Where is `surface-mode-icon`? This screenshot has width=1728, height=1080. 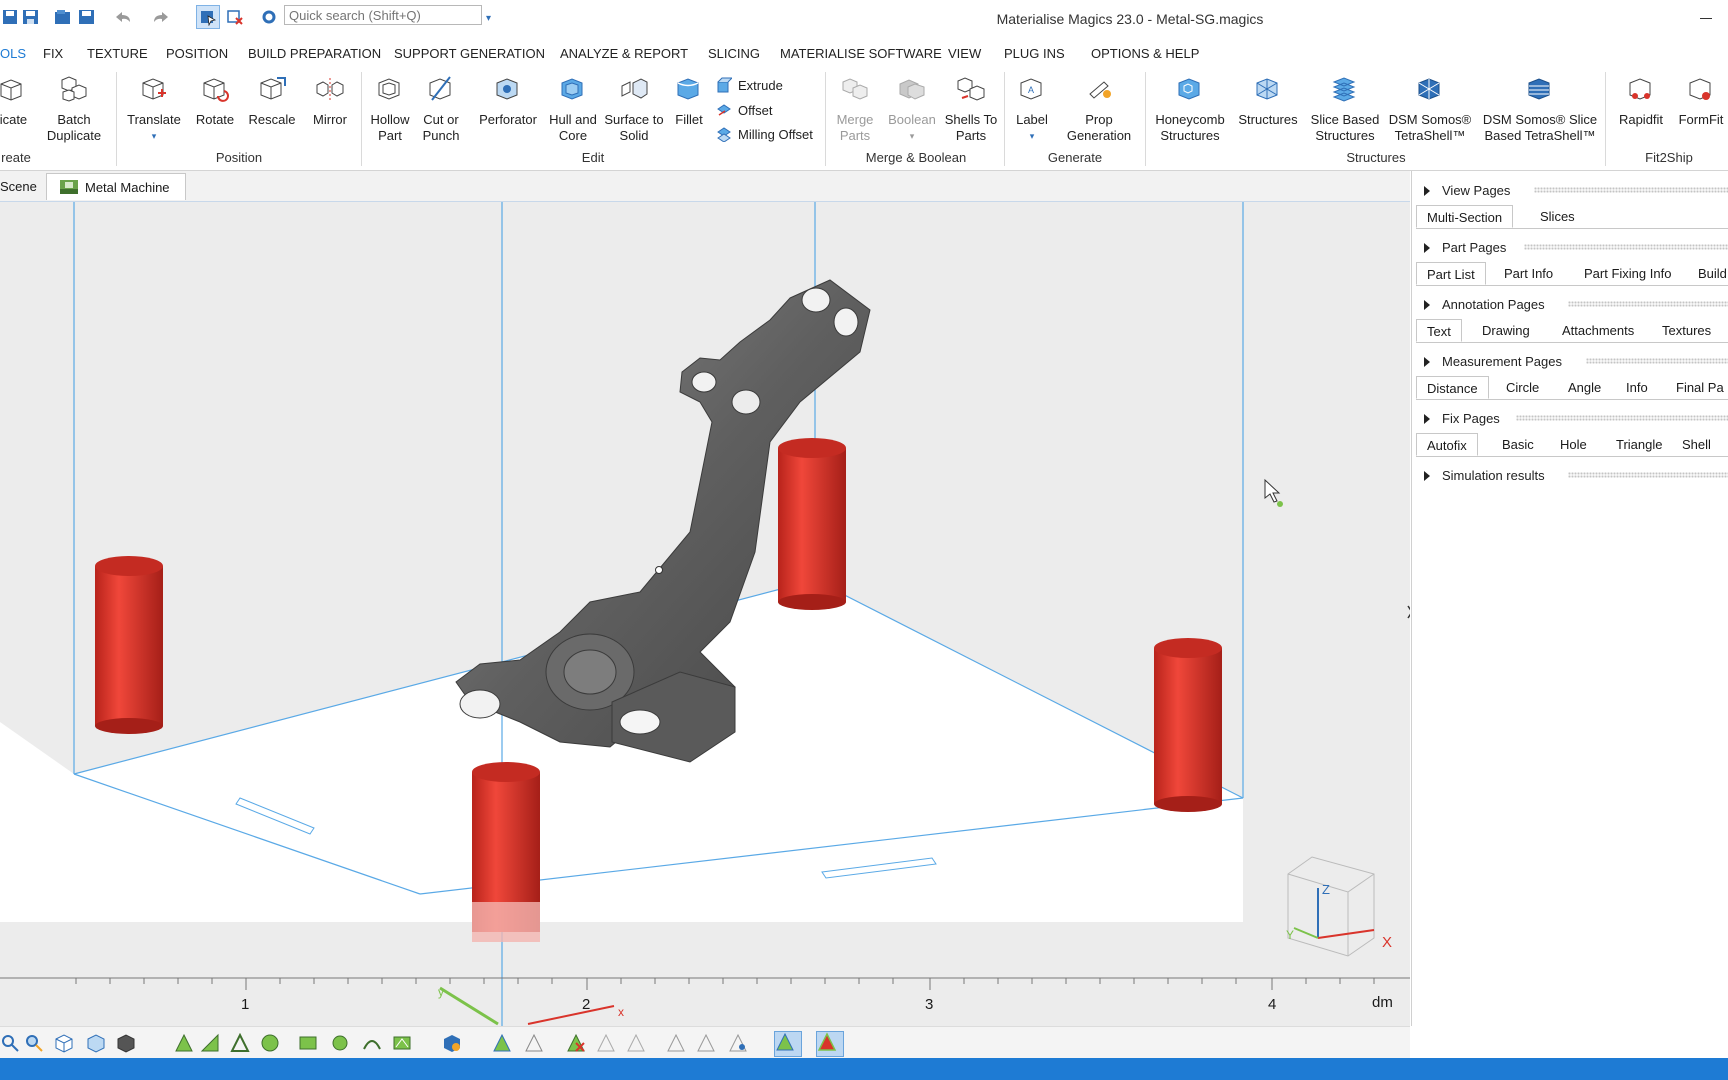 surface-mode-icon is located at coordinates (210, 1043).